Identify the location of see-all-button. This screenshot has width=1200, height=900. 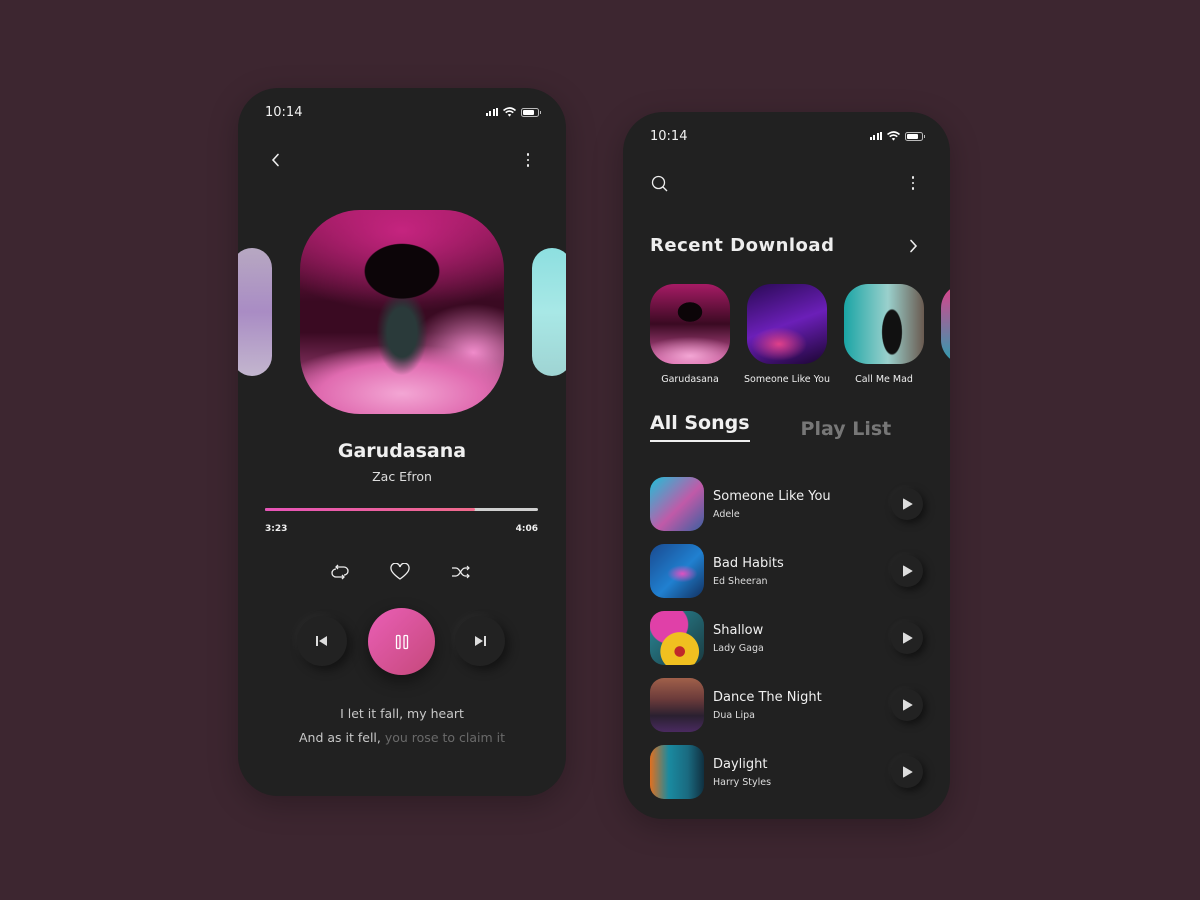
(913, 246).